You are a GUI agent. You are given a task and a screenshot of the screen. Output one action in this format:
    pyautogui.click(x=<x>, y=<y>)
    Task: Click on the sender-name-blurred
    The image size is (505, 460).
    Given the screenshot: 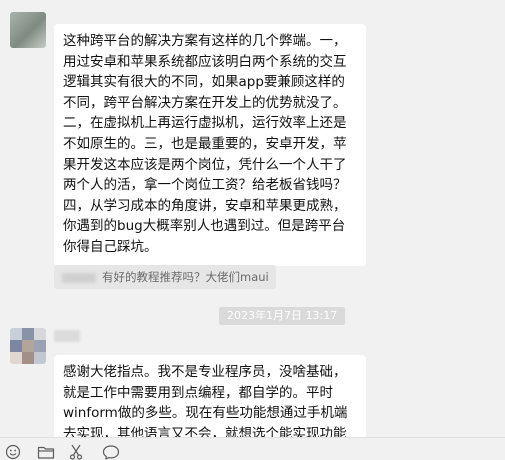 What is the action you would take?
    pyautogui.click(x=67, y=336)
    